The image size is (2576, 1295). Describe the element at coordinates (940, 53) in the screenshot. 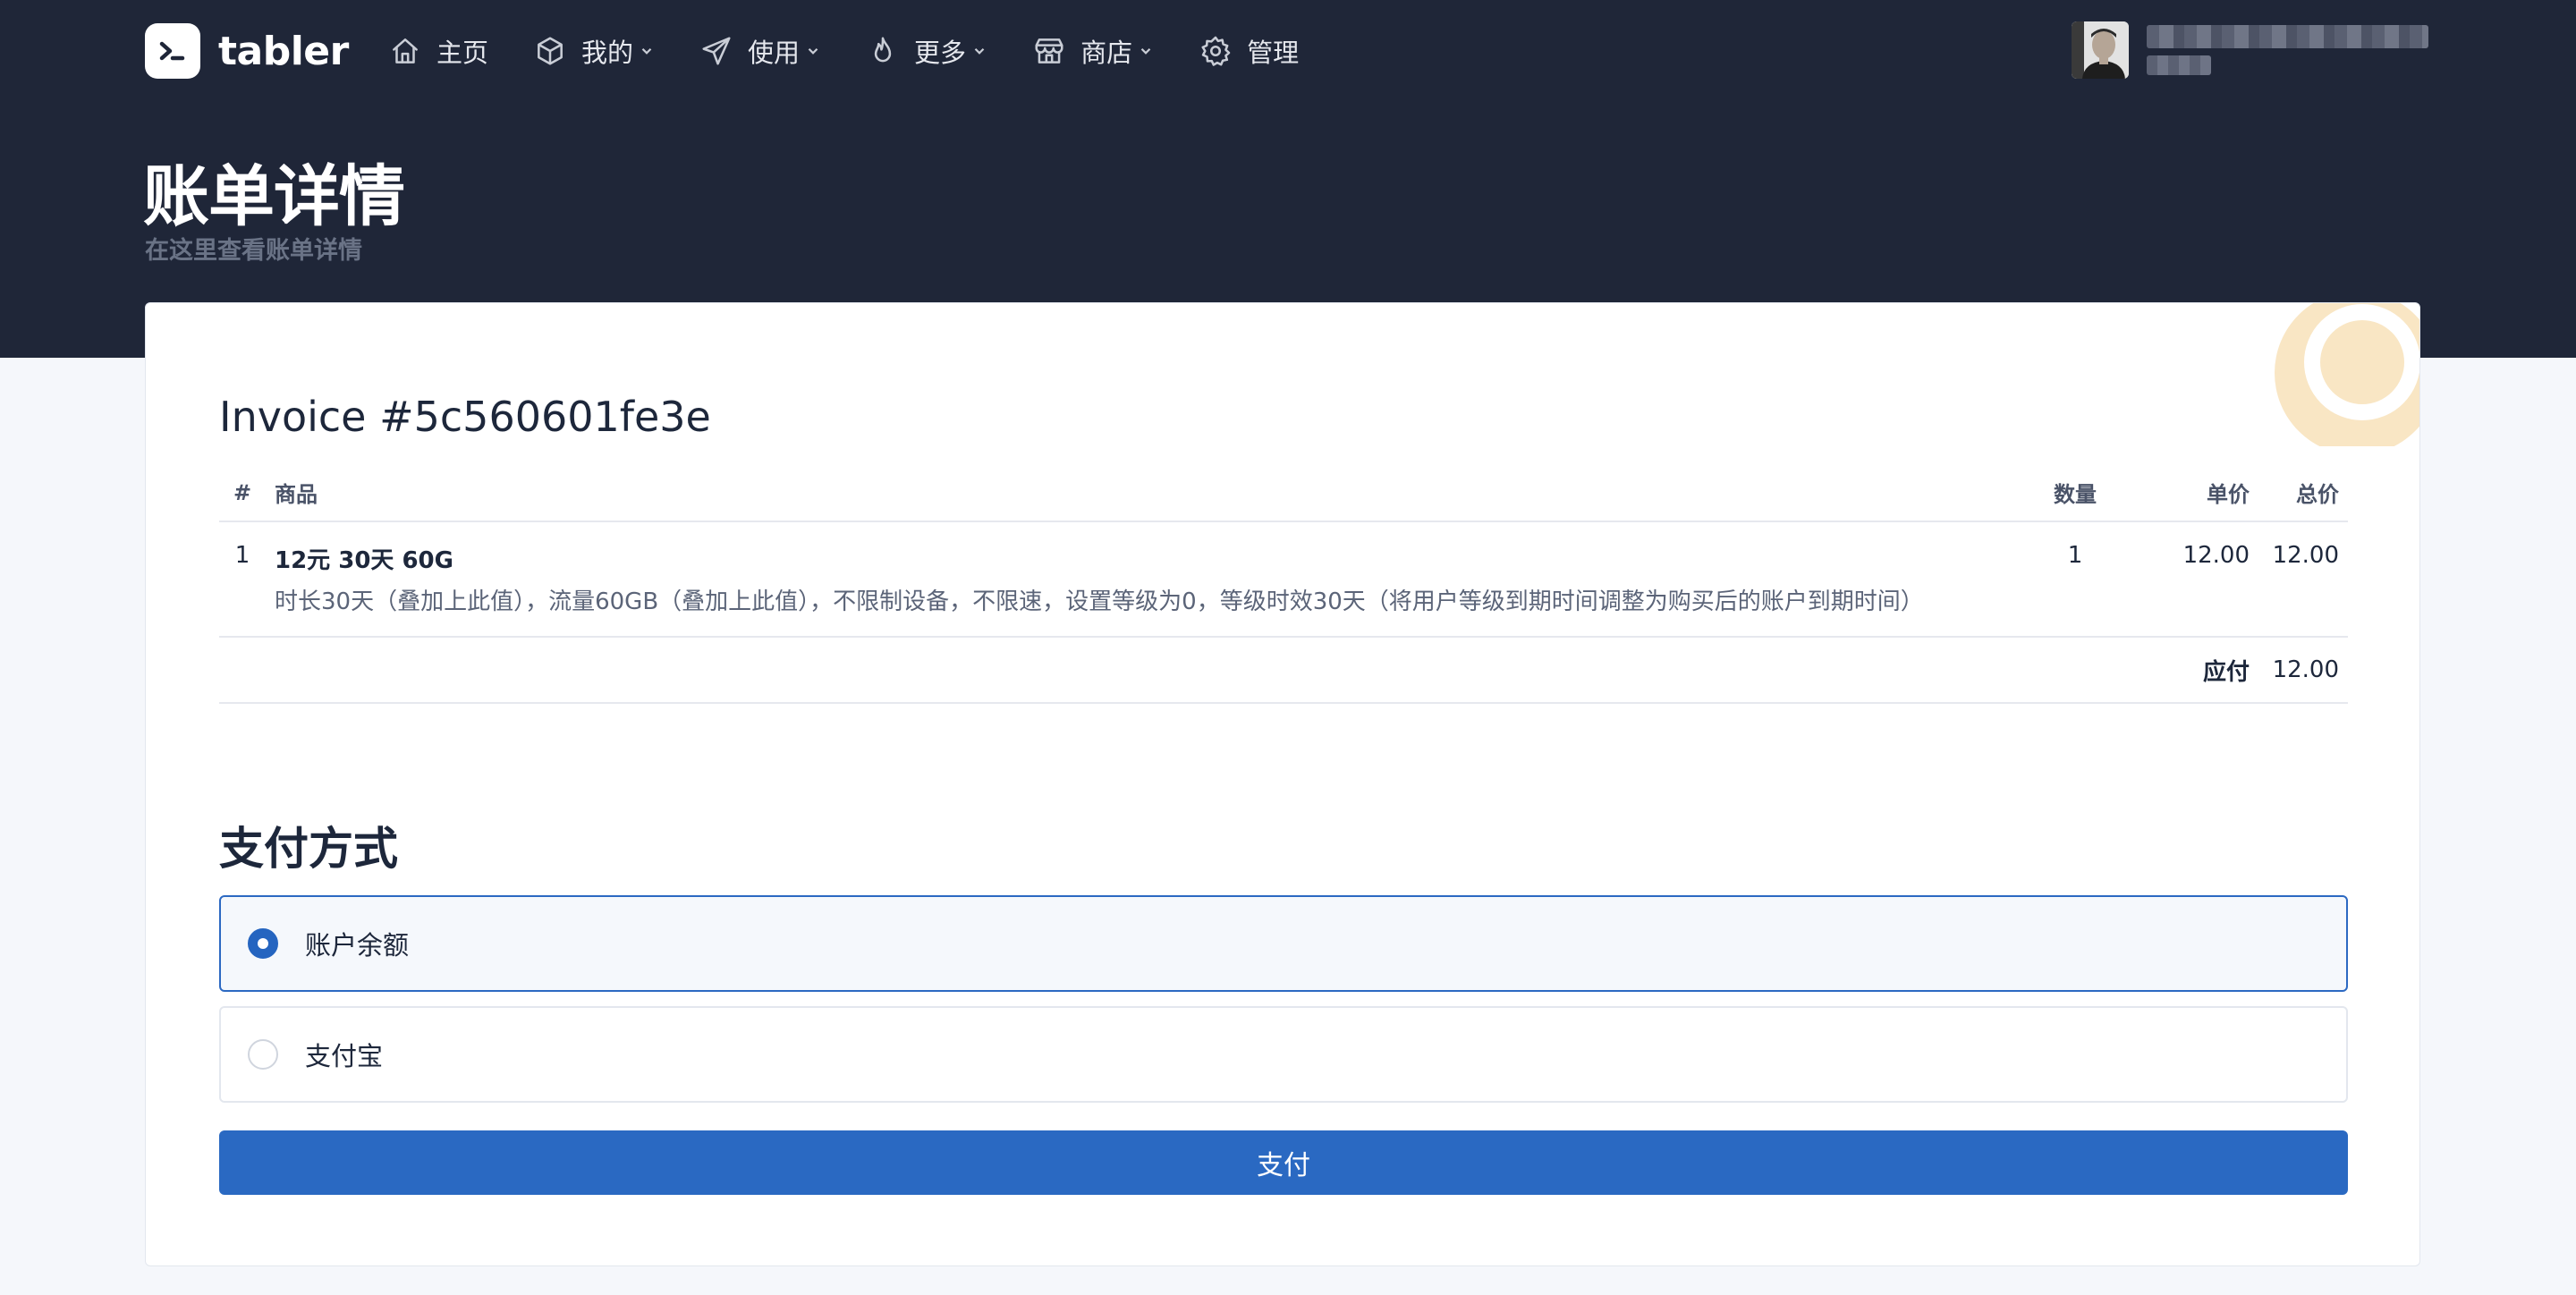

I see `nav-item-label: 更多` at that location.